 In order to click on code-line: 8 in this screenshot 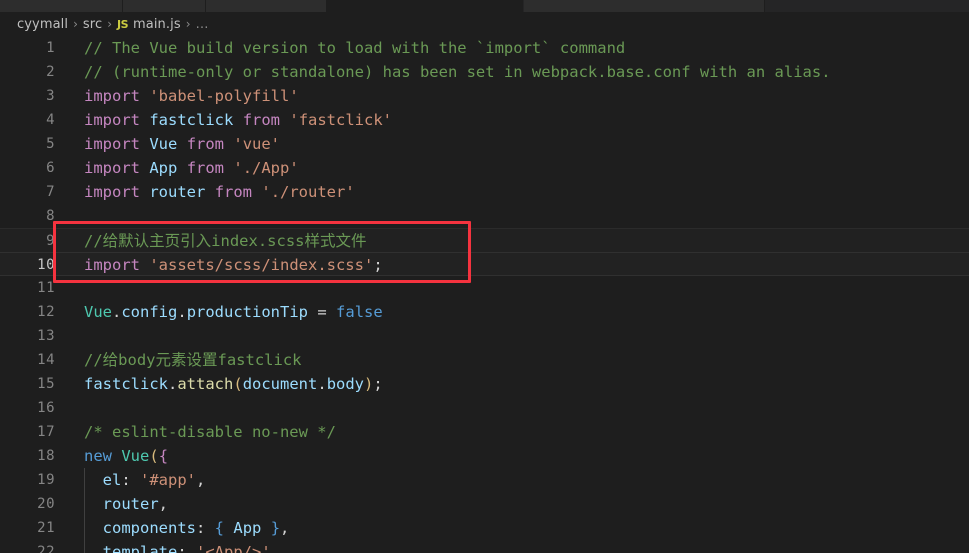, I will do `click(484, 216)`.